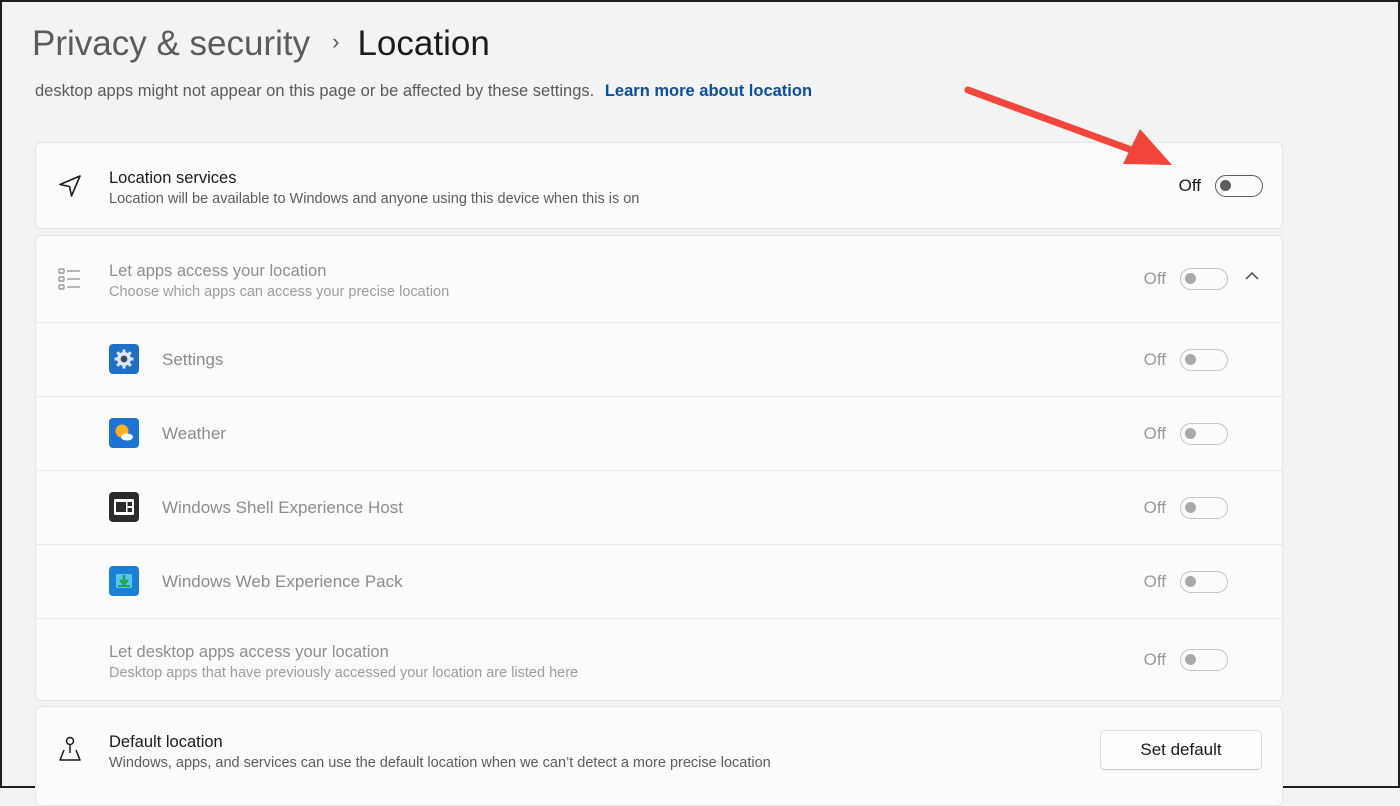  I want to click on web-experience-app-toggle, so click(1204, 582).